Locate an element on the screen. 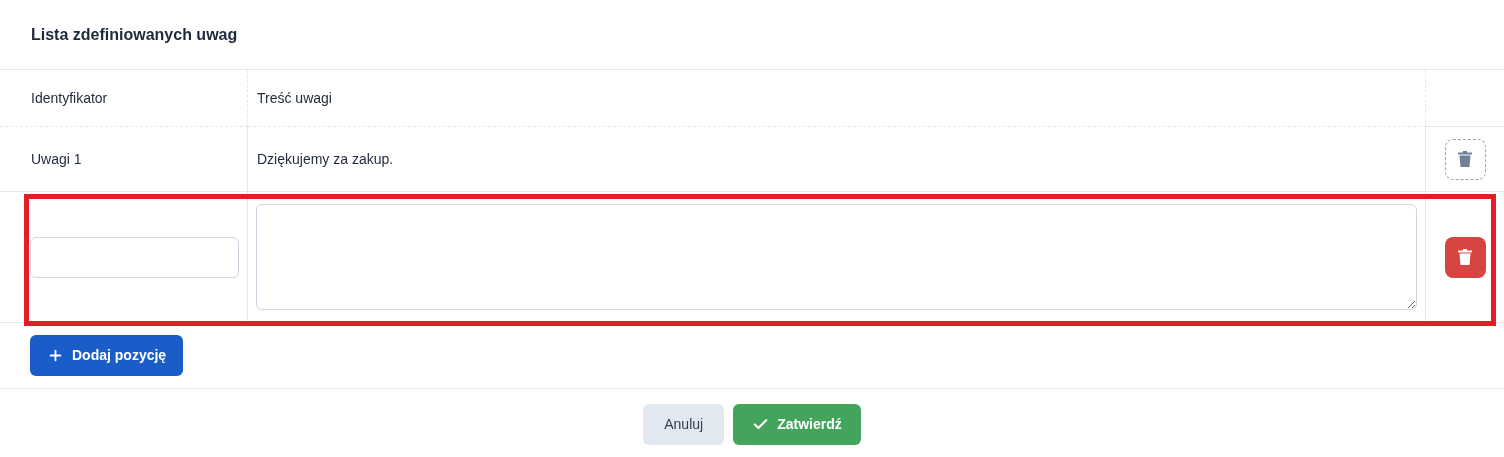  cancel-button: Anuluj is located at coordinates (684, 424).